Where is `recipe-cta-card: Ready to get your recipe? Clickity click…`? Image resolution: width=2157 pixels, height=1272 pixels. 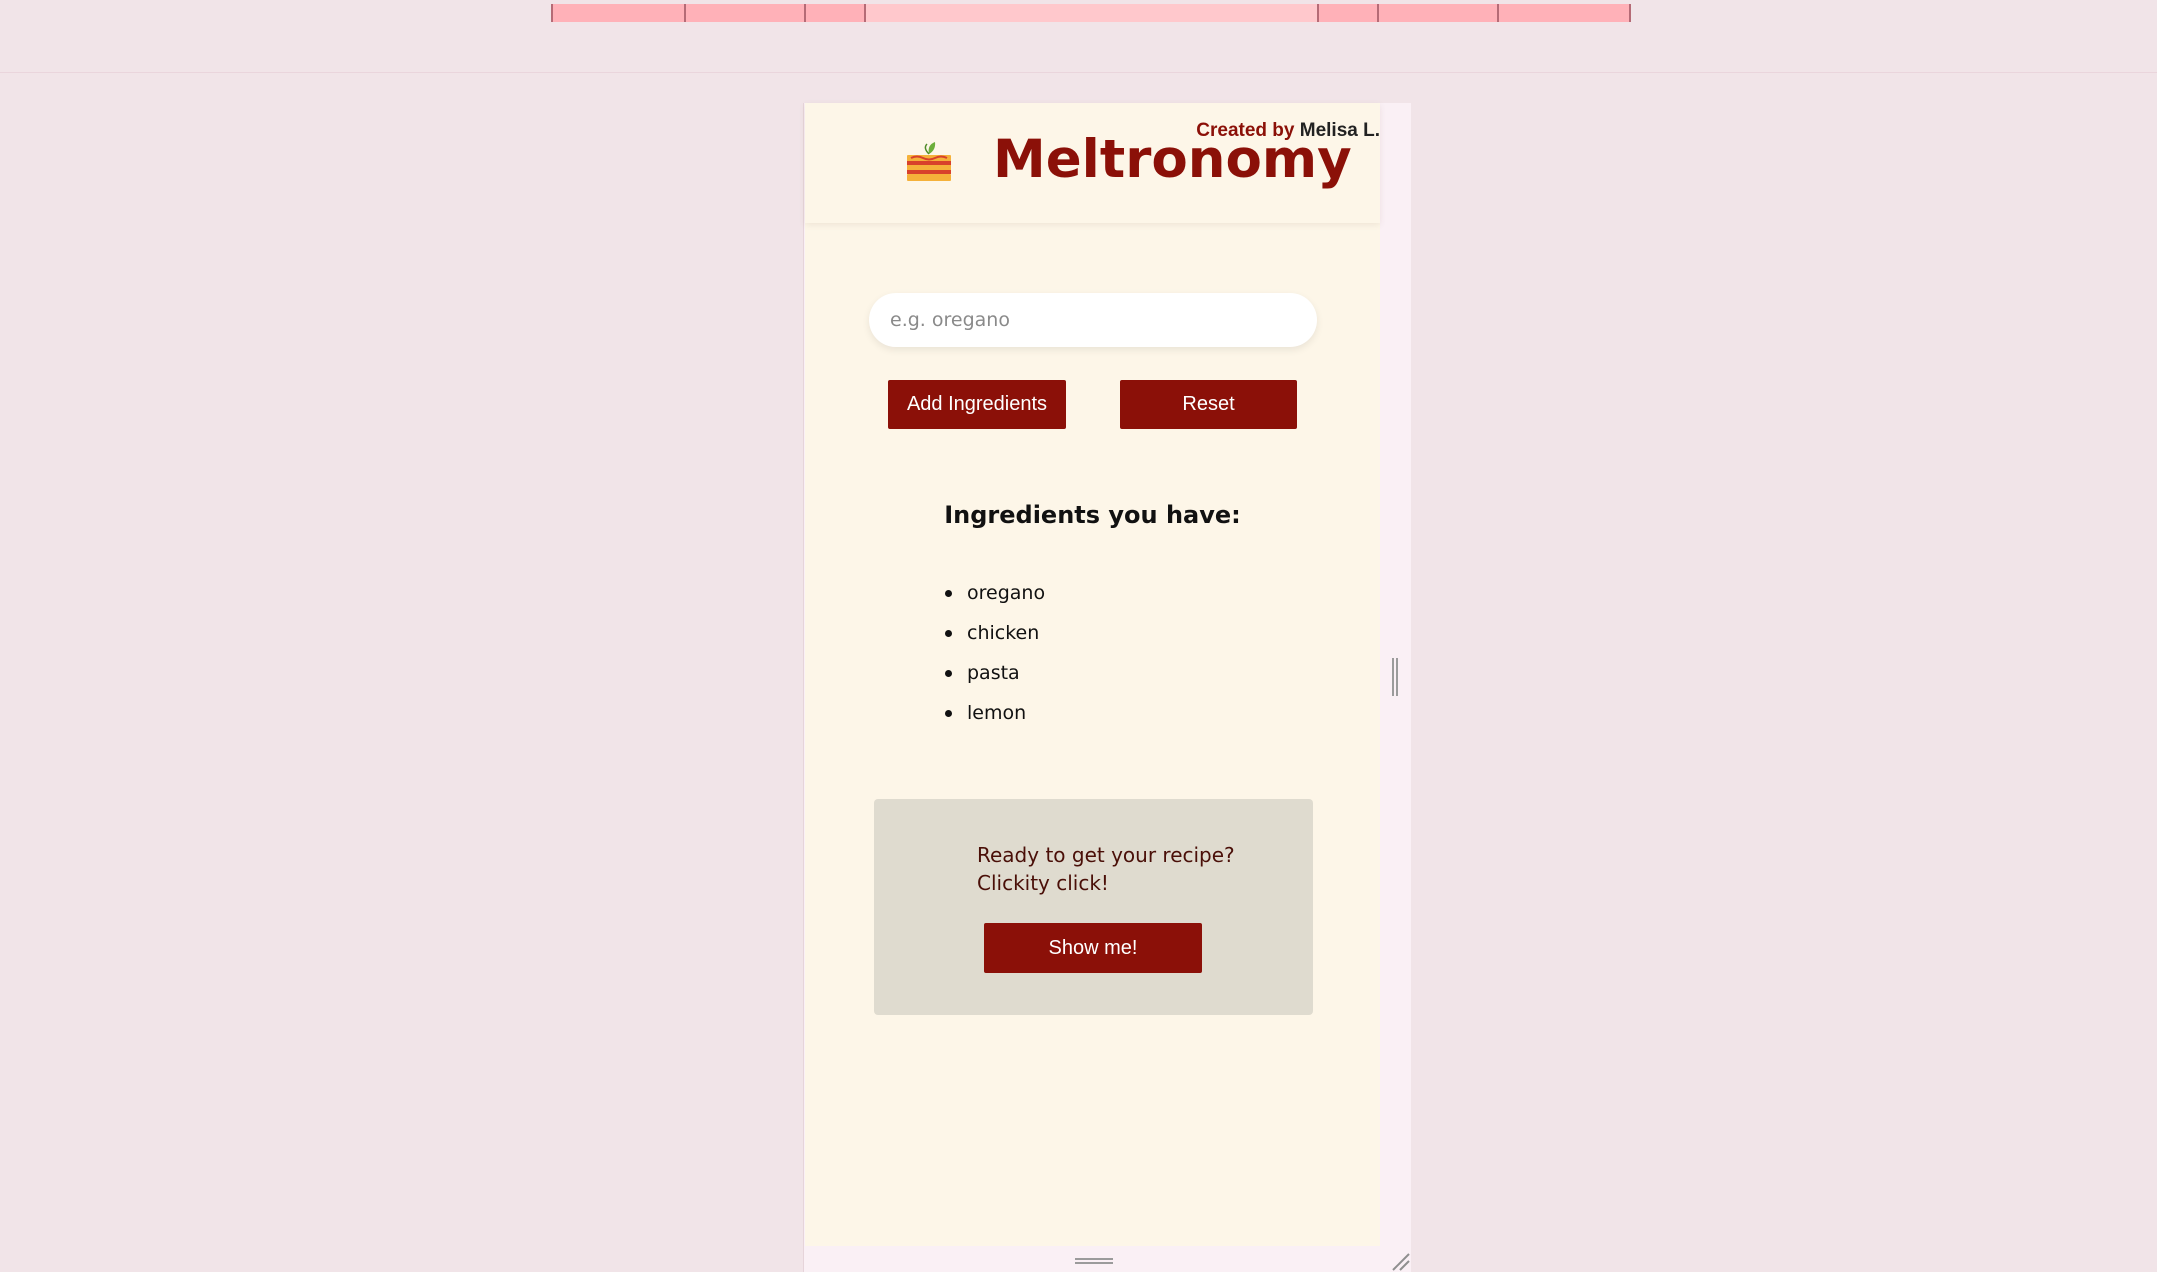 recipe-cta-card: Ready to get your recipe? Clickity click… is located at coordinates (1093, 907).